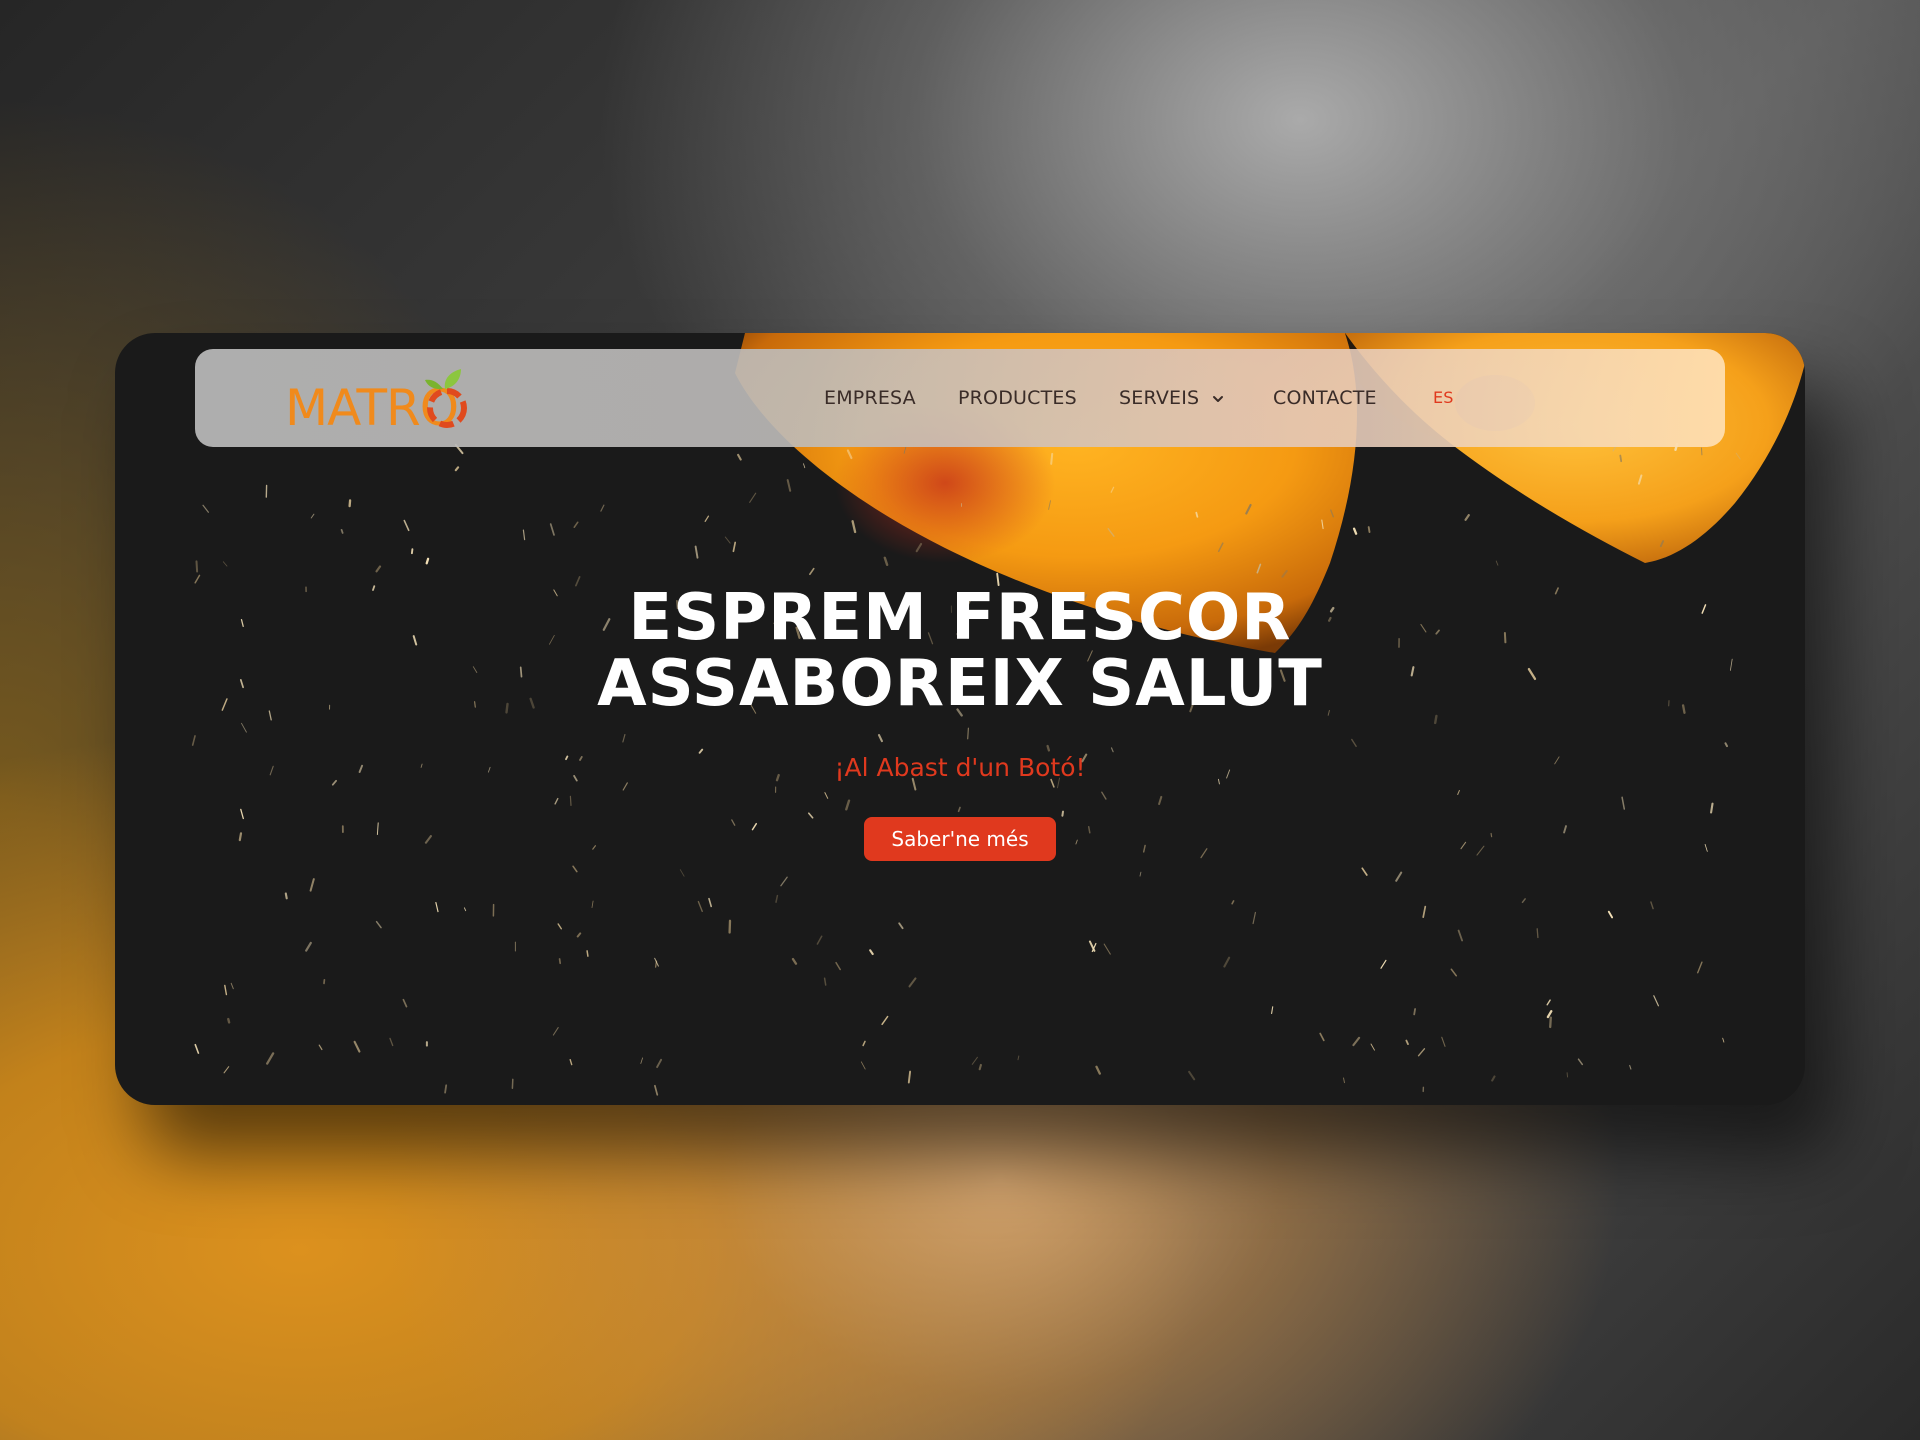 This screenshot has width=1920, height=1440. What do you see at coordinates (960, 839) in the screenshot?
I see `learn-more-button: Saber'ne més` at bounding box center [960, 839].